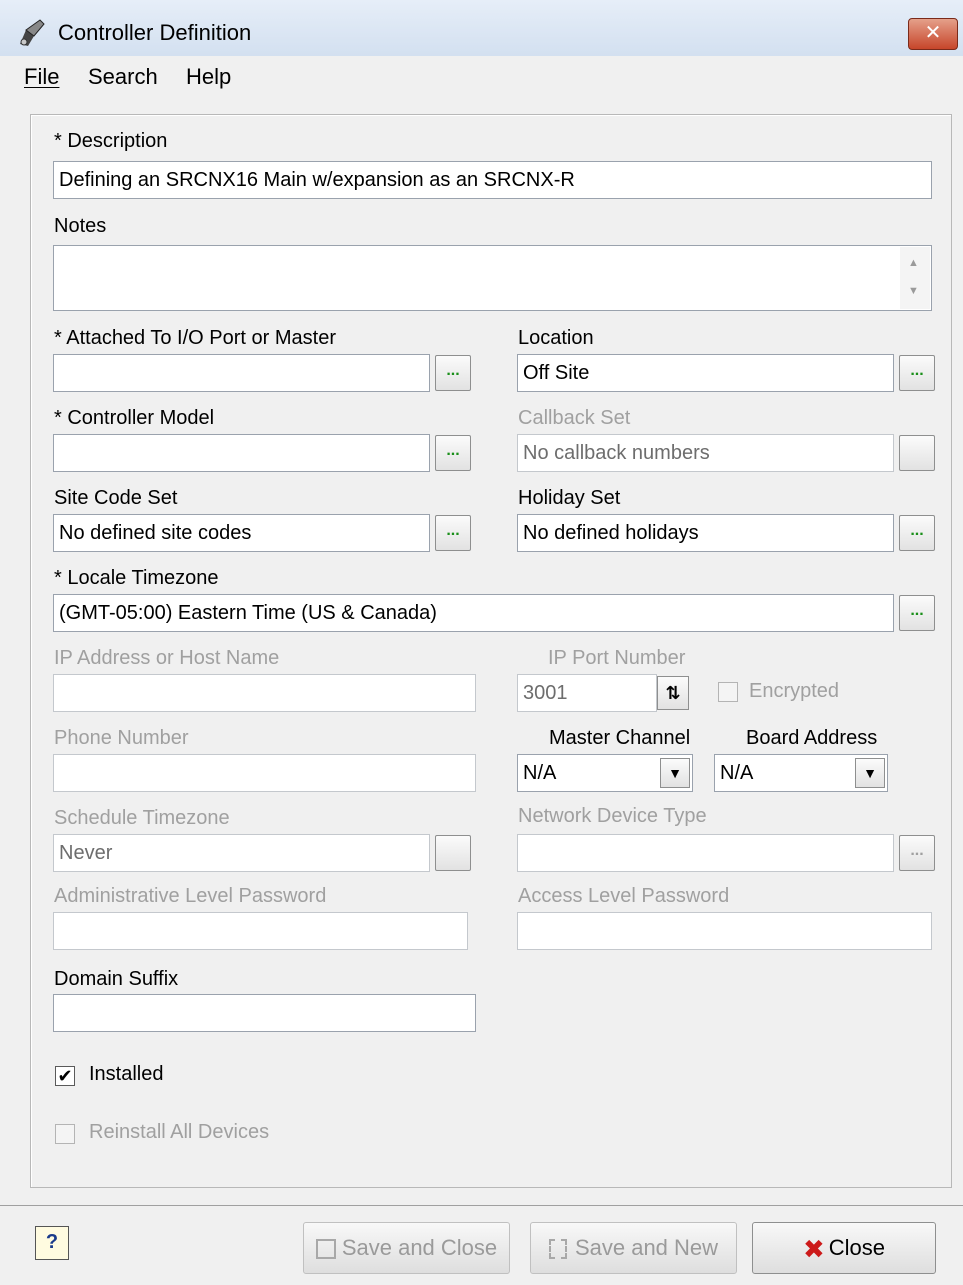 The width and height of the screenshot is (963, 1285). Describe the element at coordinates (917, 453) in the screenshot. I see `callback-set-browse-button` at that location.